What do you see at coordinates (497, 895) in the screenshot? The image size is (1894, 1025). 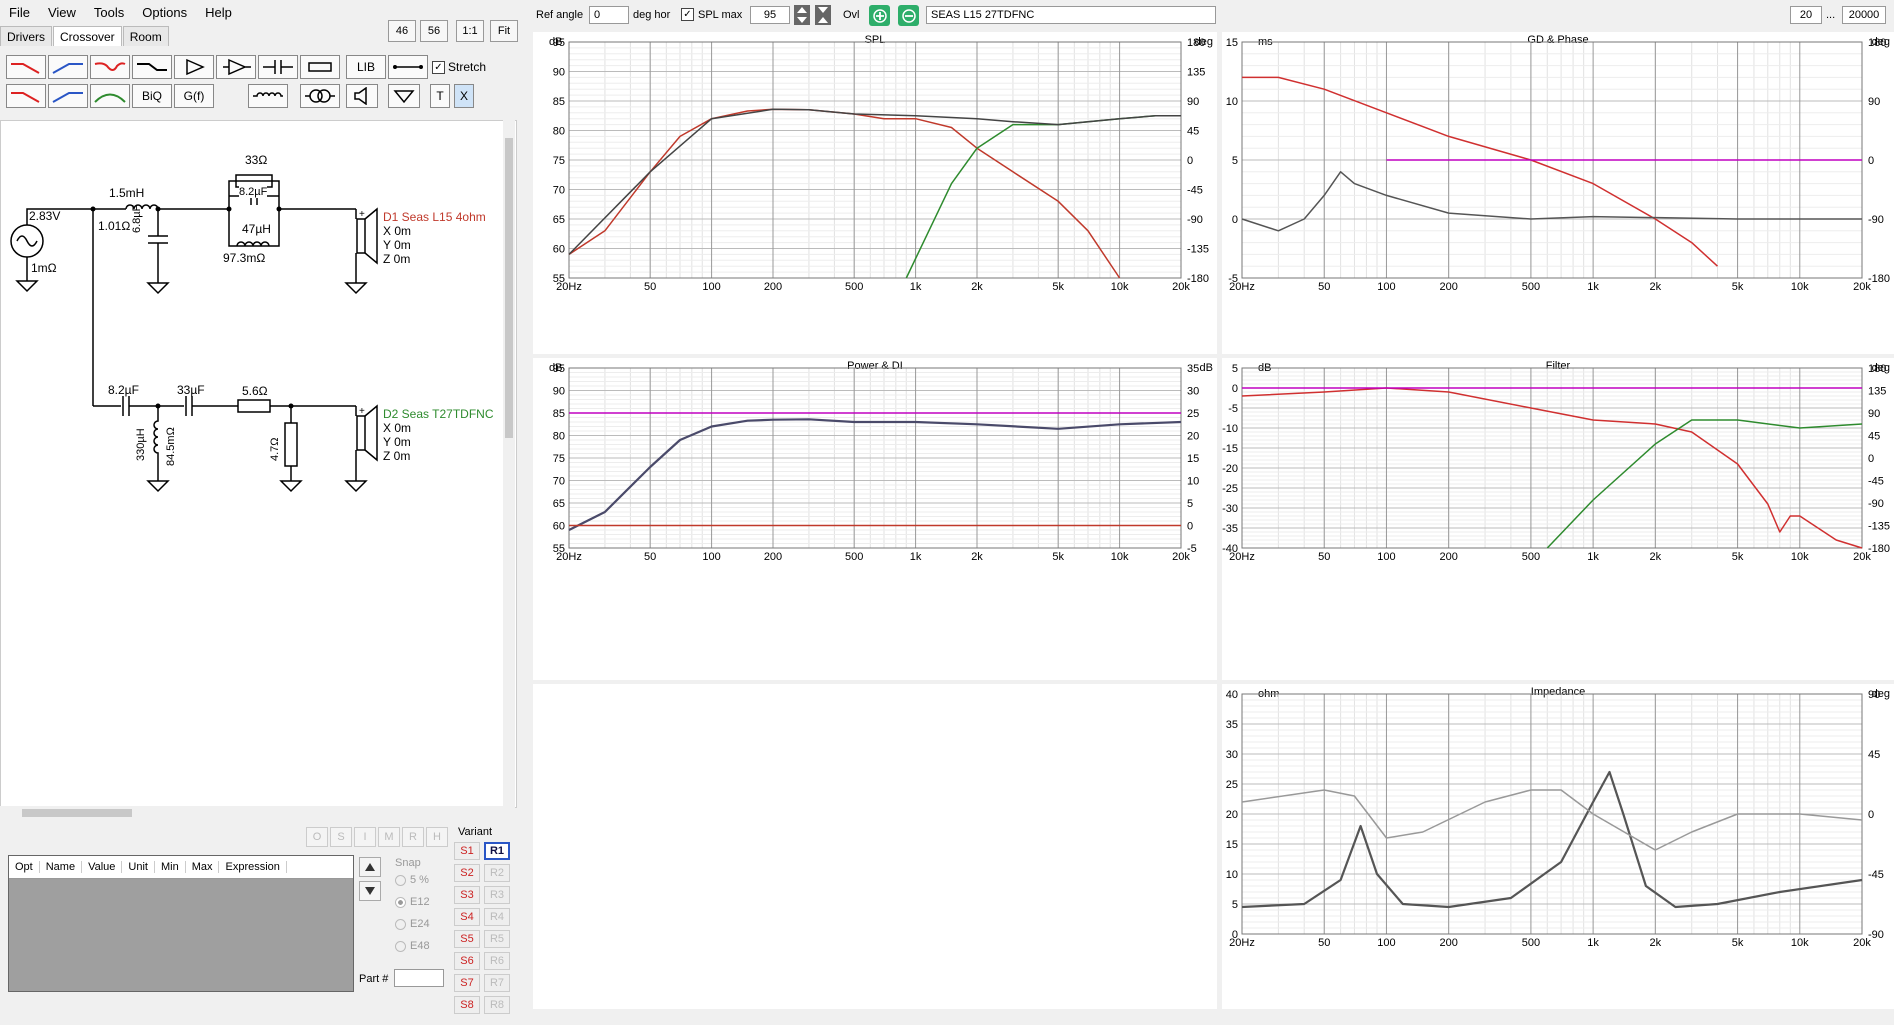 I see `variant-r3-button: R3` at bounding box center [497, 895].